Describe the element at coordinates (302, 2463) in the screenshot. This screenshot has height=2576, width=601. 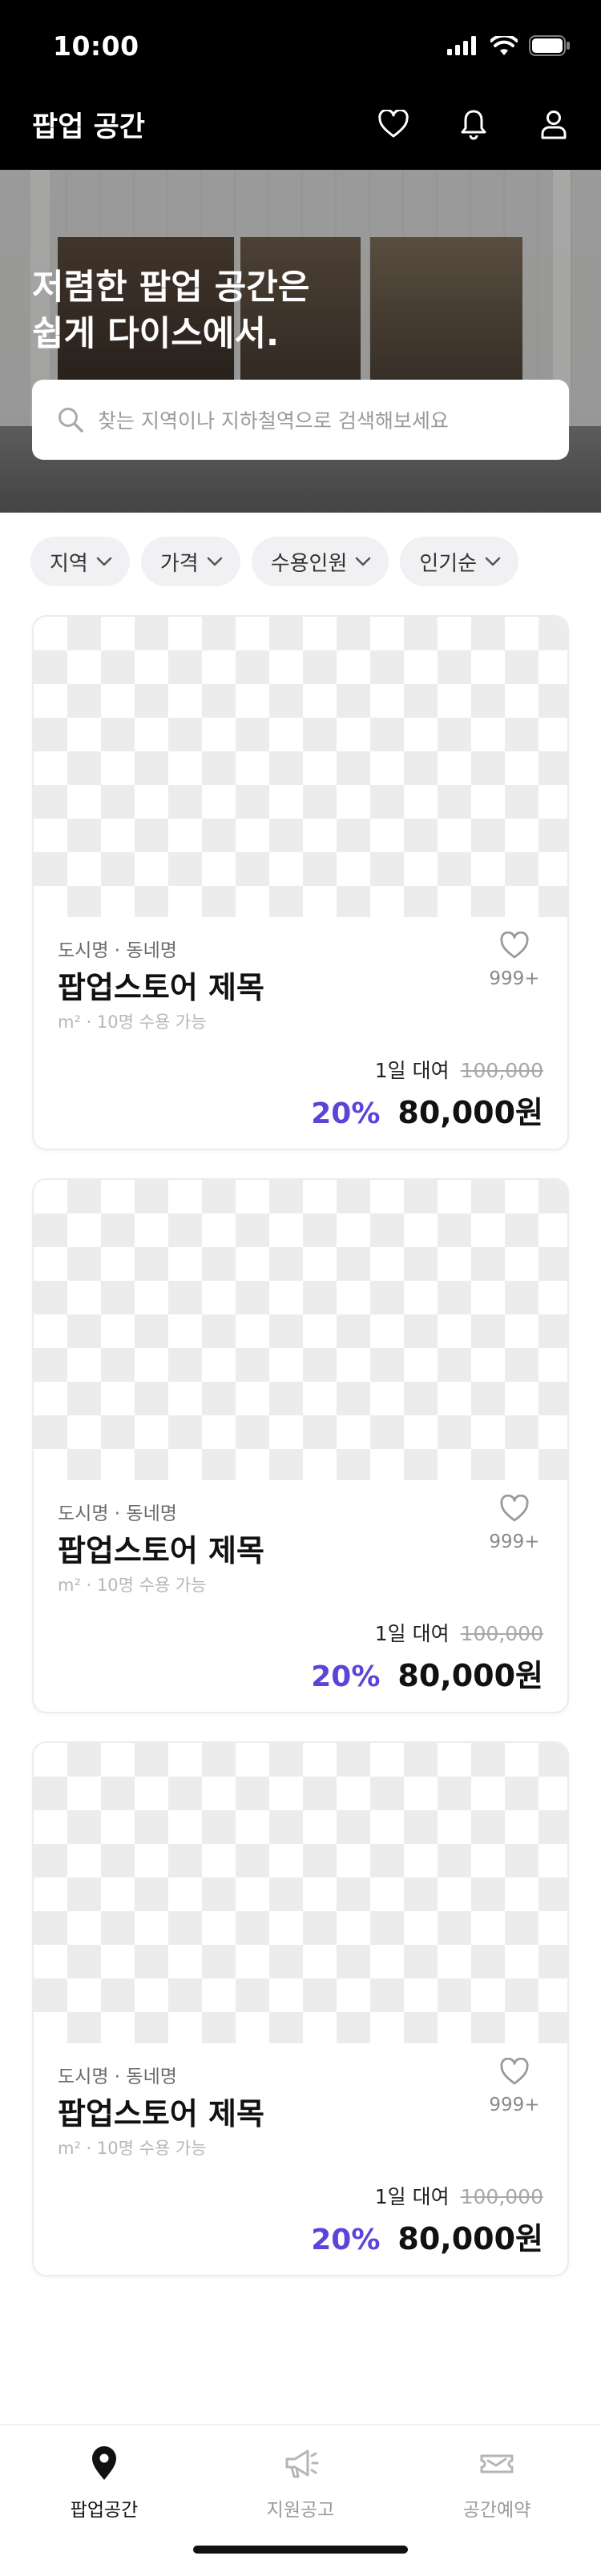
I see `megaphone-icon` at that location.